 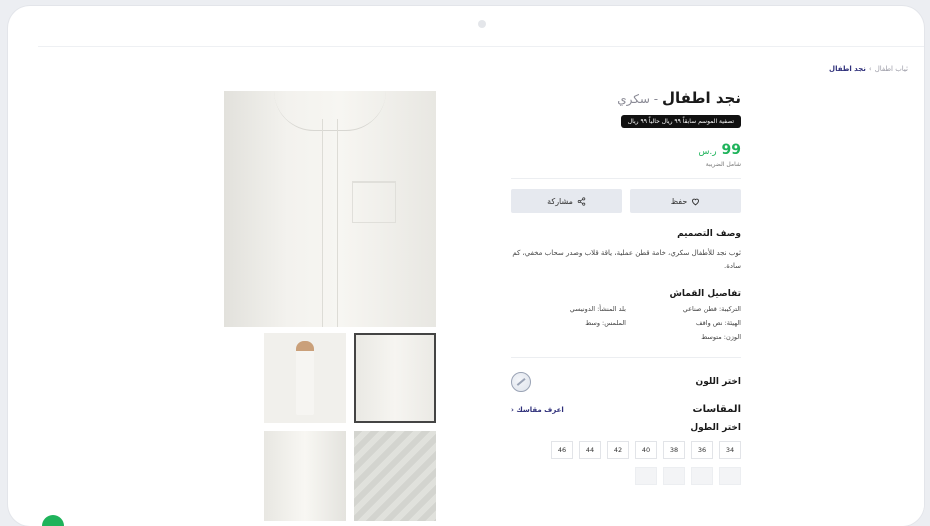 What do you see at coordinates (626, 476) in the screenshot?
I see `width-options` at bounding box center [626, 476].